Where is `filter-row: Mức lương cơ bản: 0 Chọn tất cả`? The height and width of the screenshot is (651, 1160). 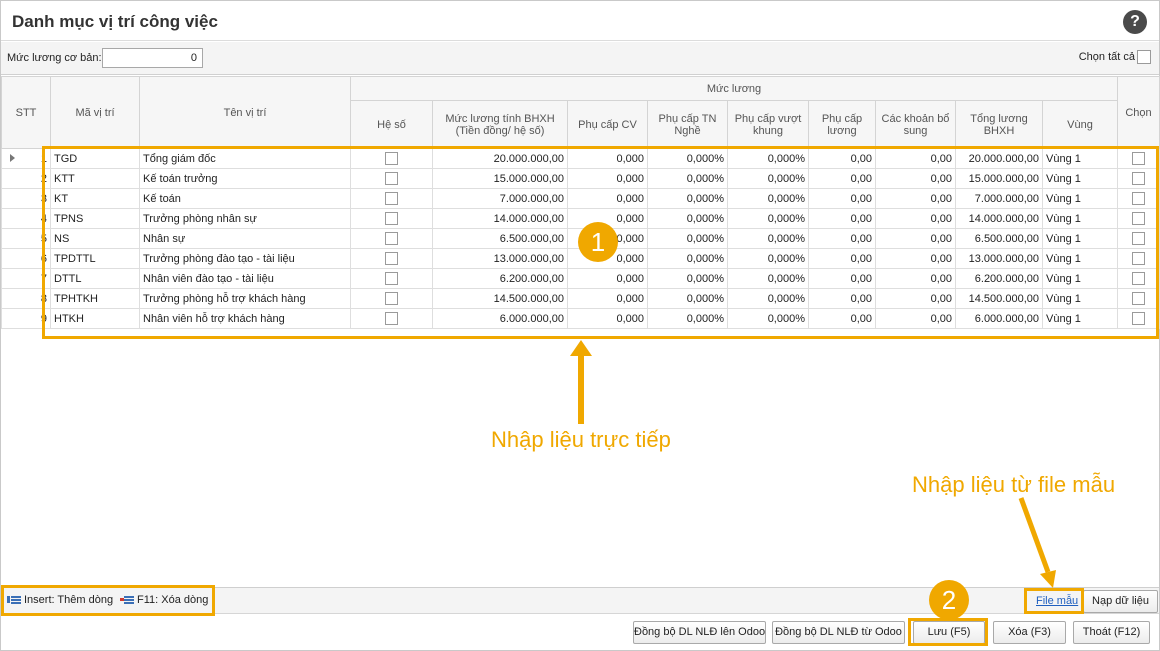
filter-row: Mức lương cơ bản: 0 Chọn tất cả is located at coordinates (580, 58).